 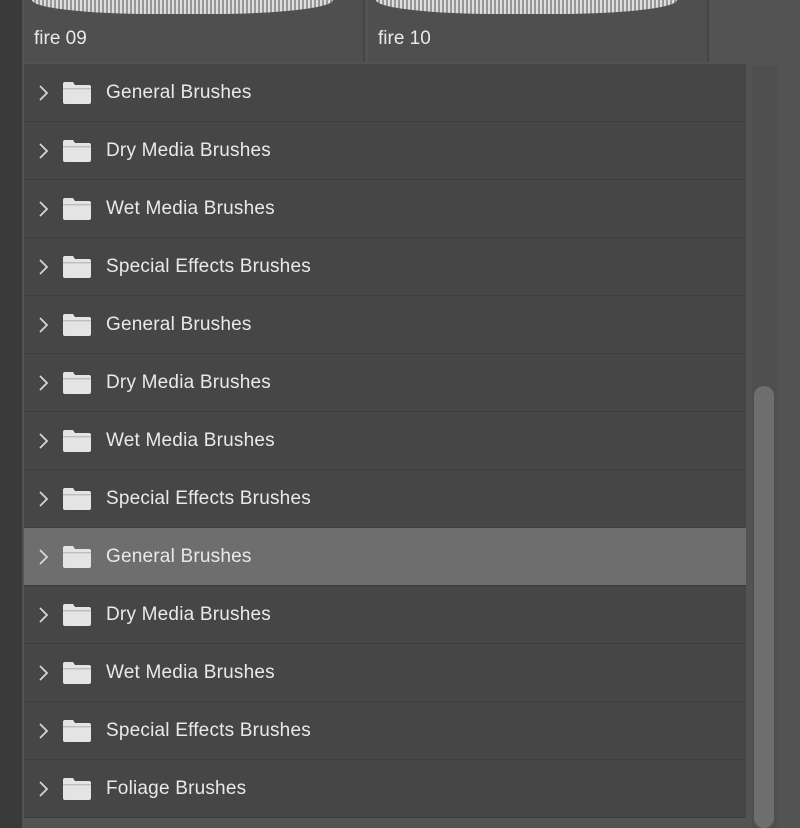 I want to click on scrollbar-thumb, so click(x=764, y=607).